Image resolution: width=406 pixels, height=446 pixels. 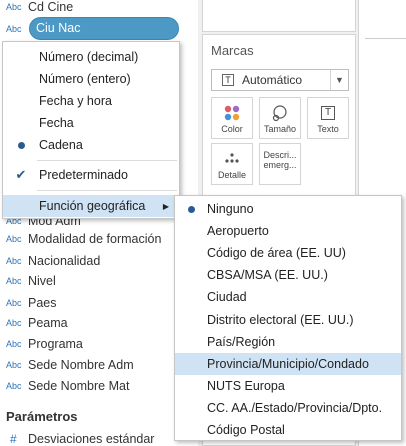 I want to click on geo-item-area-code: Código de área (EE. UU), so click(x=288, y=253).